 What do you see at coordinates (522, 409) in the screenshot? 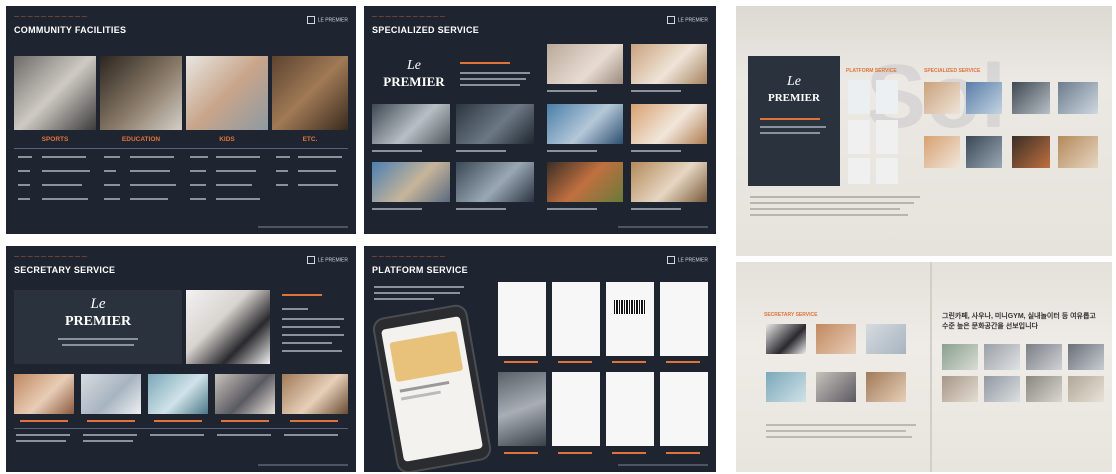
I see `photo-gym` at bounding box center [522, 409].